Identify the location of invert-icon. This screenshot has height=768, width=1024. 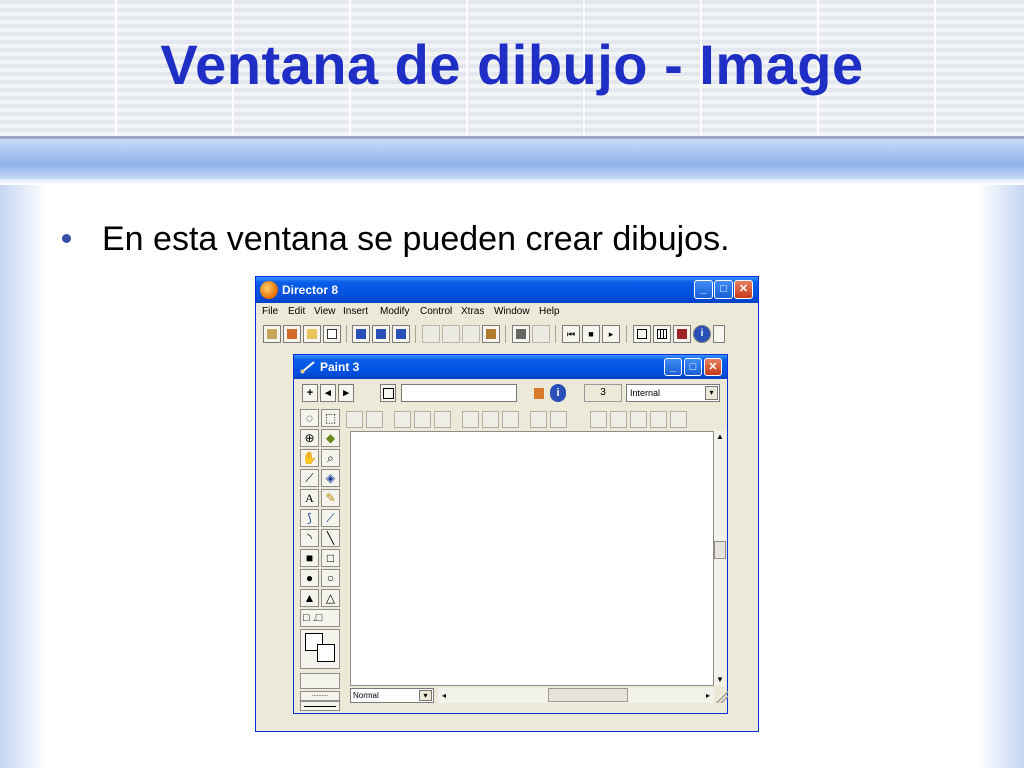
(618, 419).